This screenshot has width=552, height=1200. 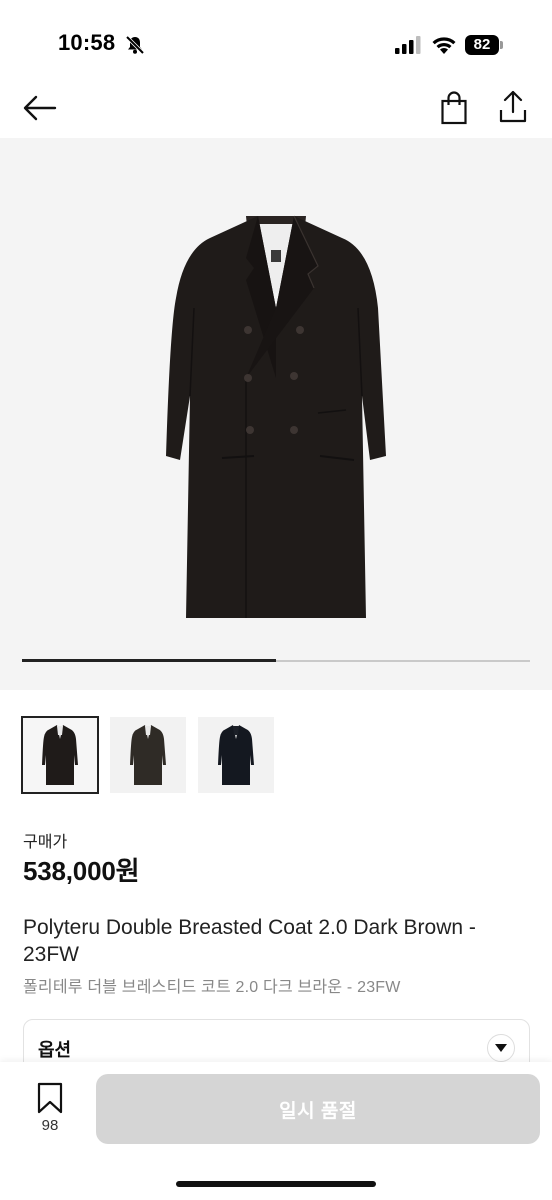 I want to click on battery-icon: 82, so click(x=484, y=45).